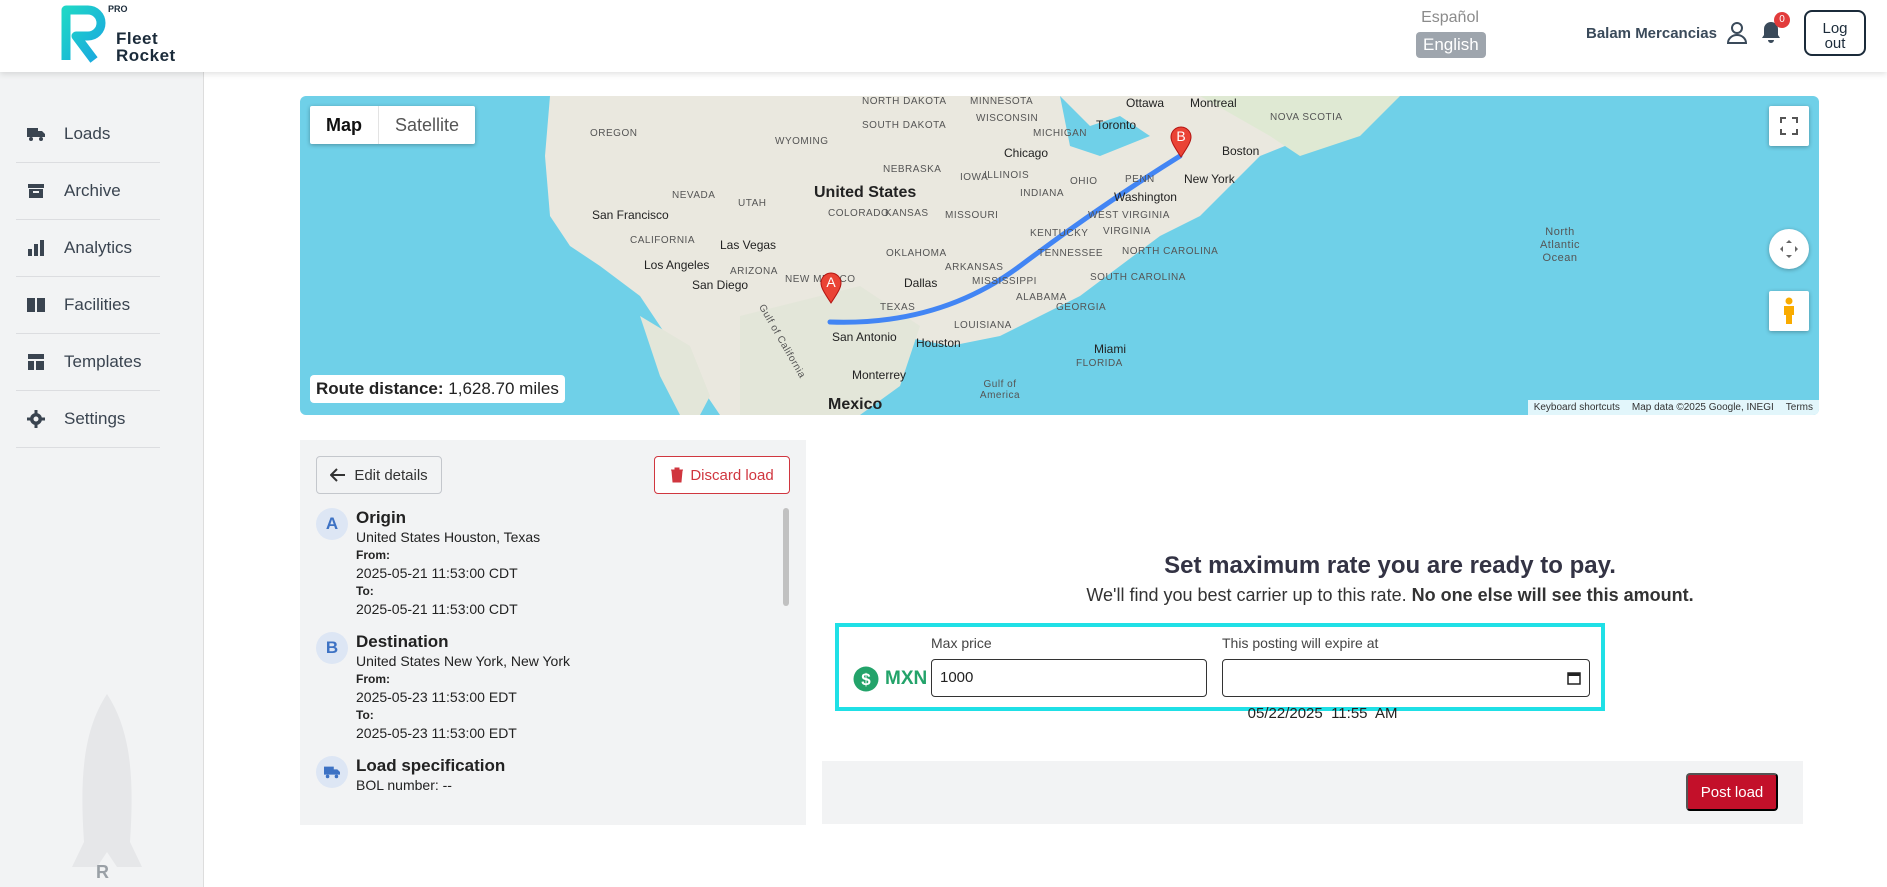 The width and height of the screenshot is (1887, 887). What do you see at coordinates (921, 283) in the screenshot?
I see `city-label: Dallas` at bounding box center [921, 283].